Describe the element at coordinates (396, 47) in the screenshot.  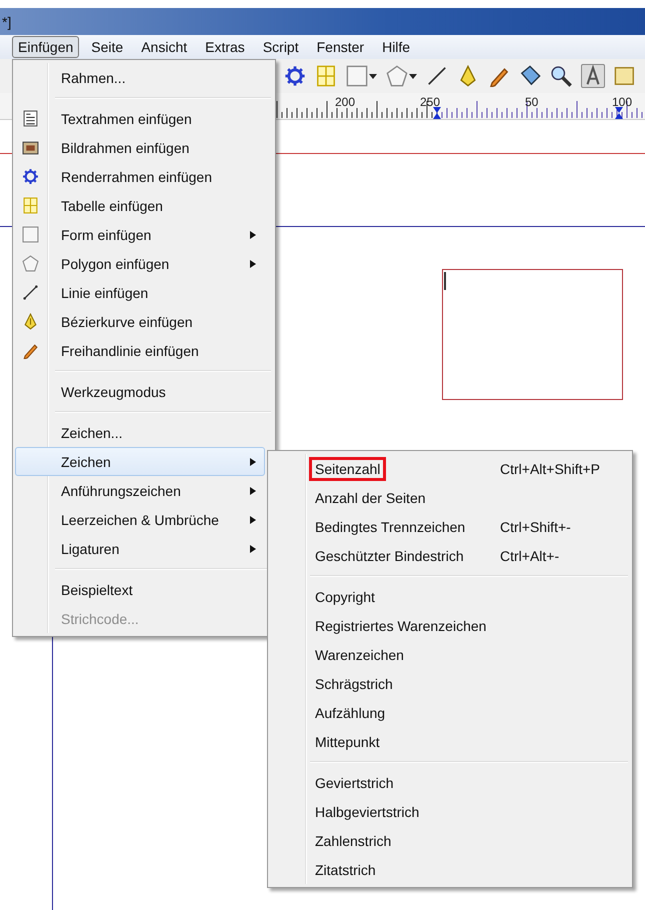
I see `menu-bar-item: Hilfe` at that location.